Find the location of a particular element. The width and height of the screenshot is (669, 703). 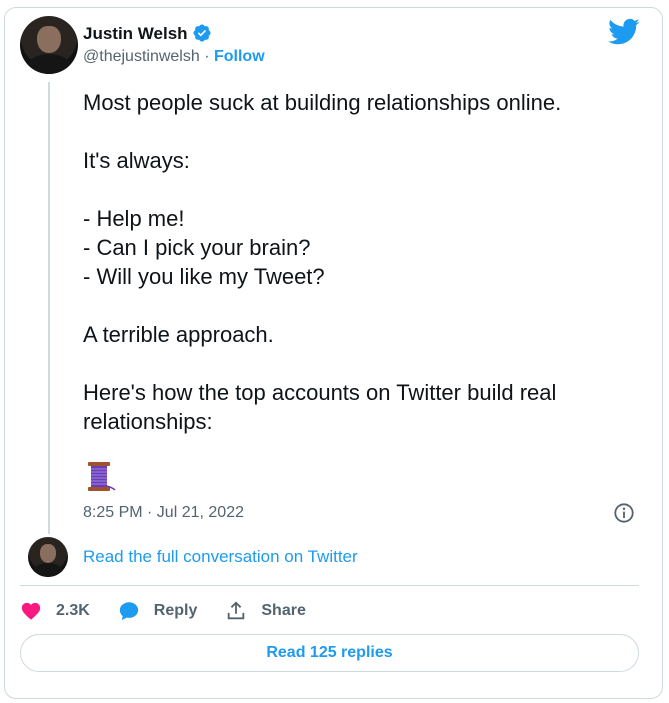

share-label: Share is located at coordinates (283, 610).